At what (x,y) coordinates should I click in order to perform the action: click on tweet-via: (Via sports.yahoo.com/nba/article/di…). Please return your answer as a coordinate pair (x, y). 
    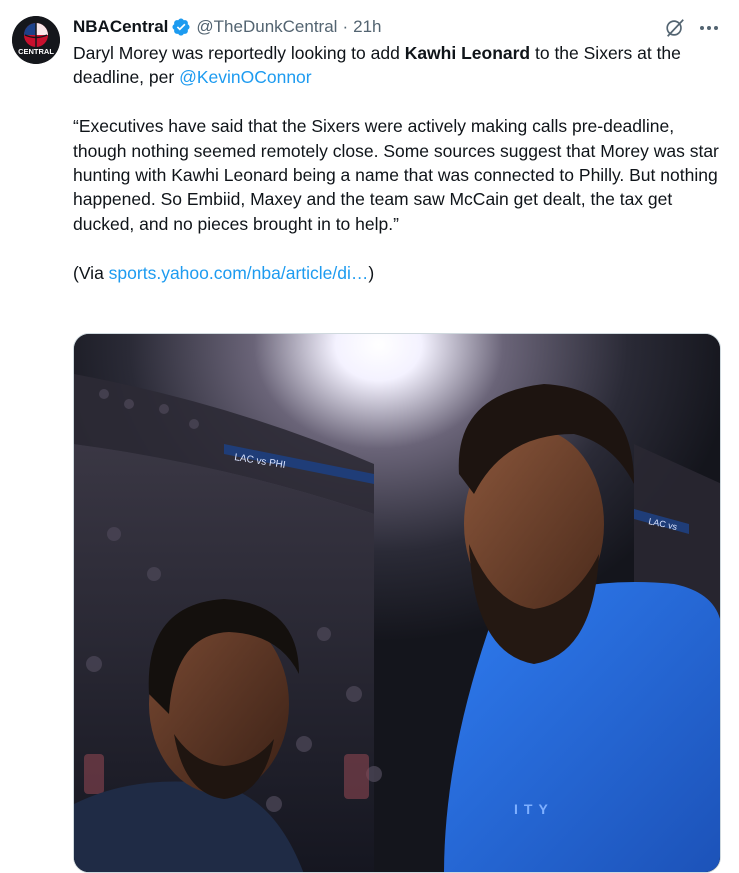
    Looking at the image, I should click on (397, 273).